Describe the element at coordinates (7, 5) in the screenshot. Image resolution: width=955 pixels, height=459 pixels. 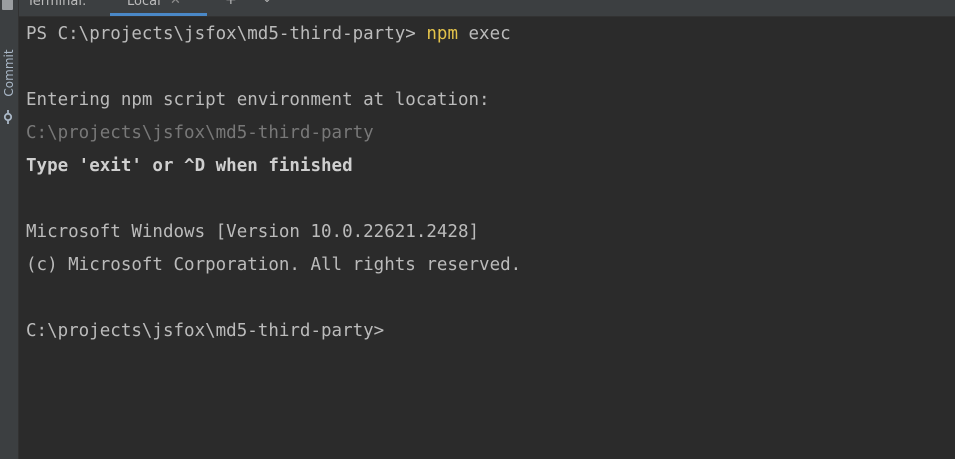
I see `project-icon` at that location.